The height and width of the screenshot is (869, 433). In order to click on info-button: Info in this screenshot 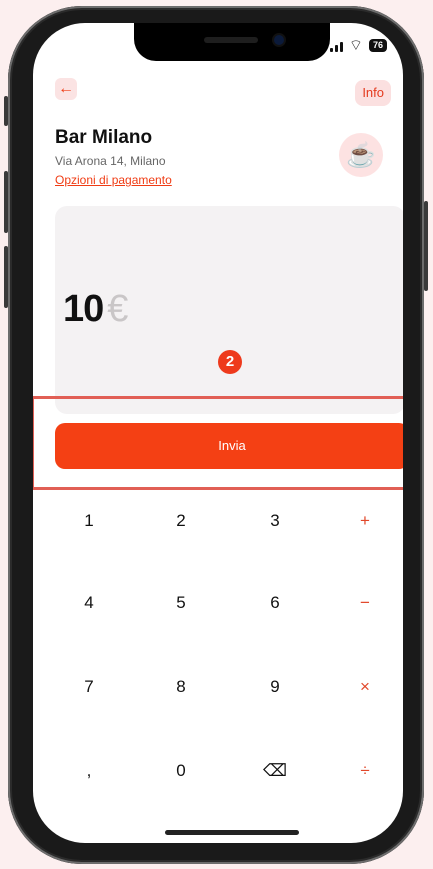, I will do `click(373, 93)`.